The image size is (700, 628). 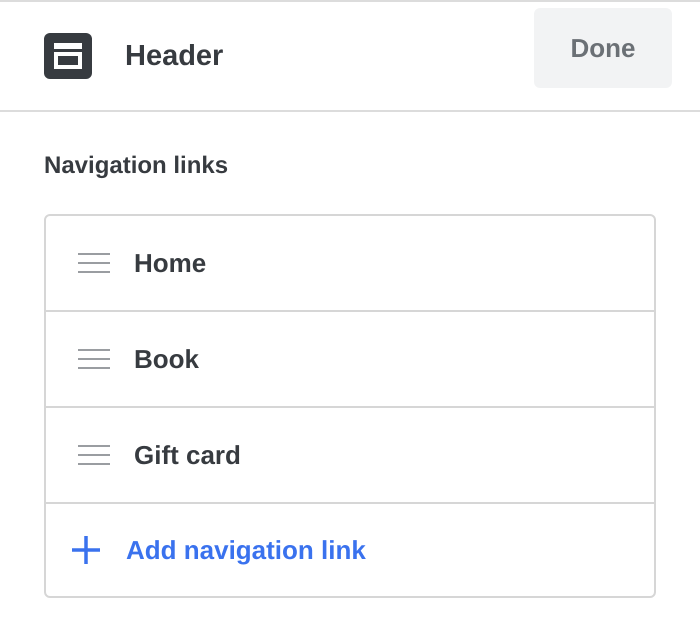 I want to click on section-title: Navigation links, so click(x=137, y=166).